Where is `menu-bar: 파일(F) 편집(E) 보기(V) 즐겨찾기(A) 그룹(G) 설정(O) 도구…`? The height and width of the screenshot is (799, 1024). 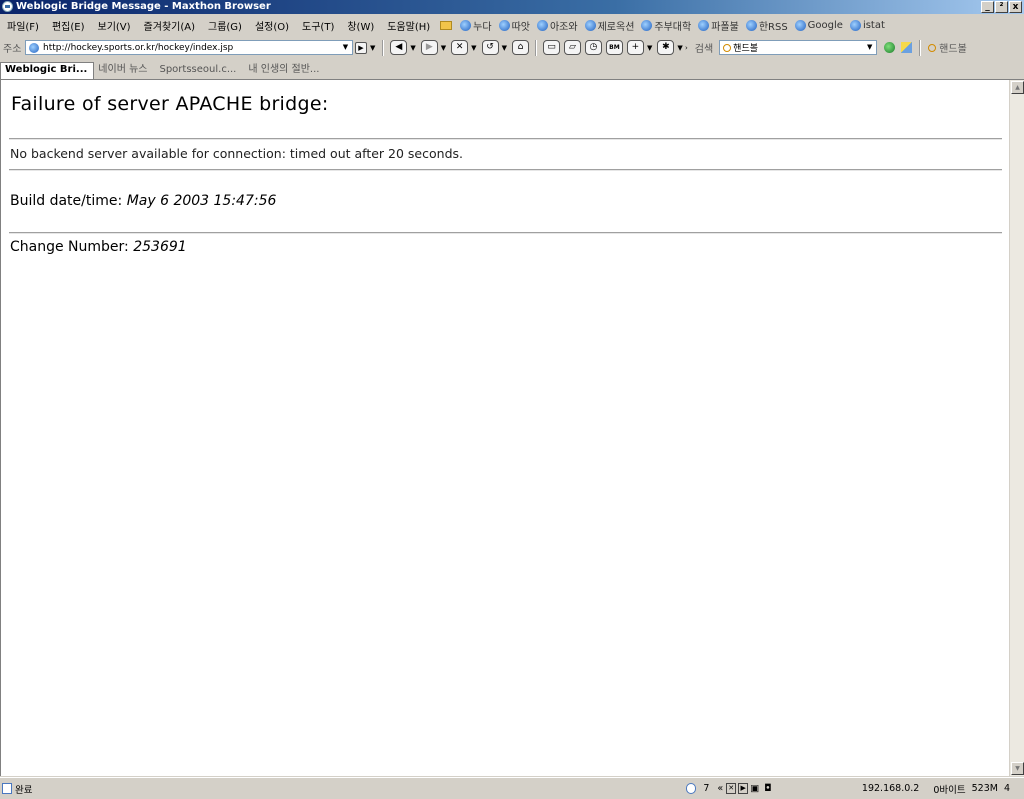 menu-bar: 파일(F) 편집(E) 보기(V) 즐겨찾기(A) 그룹(G) 설정(O) 도구… is located at coordinates (512, 25).